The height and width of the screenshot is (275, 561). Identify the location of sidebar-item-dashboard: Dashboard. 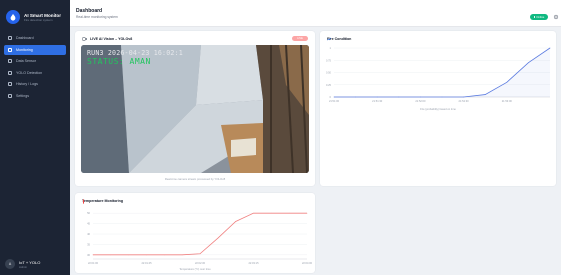
(35, 38).